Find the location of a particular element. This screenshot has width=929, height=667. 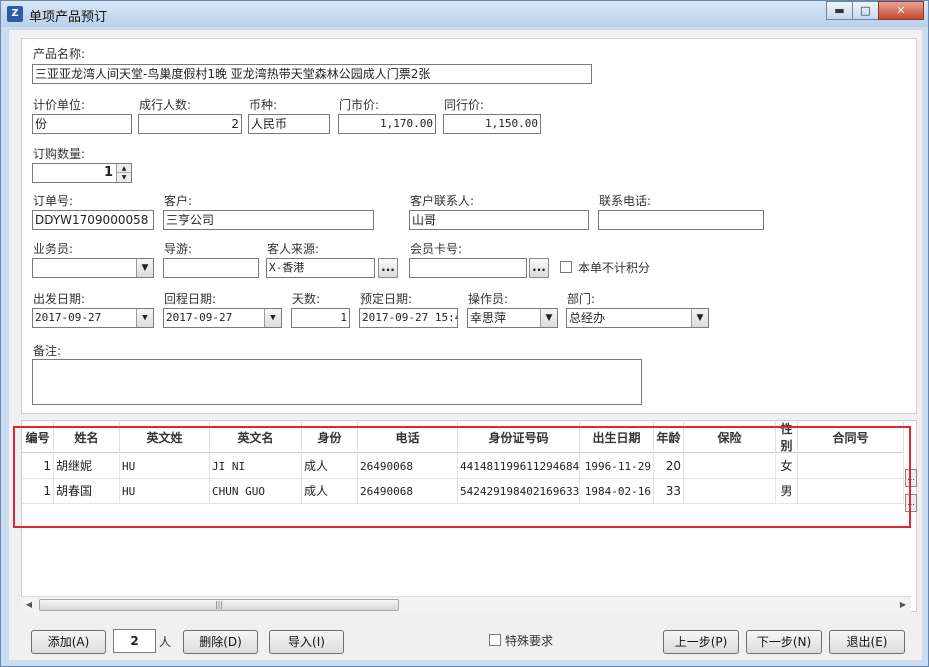

peer-price-label: 同行价: is located at coordinates (464, 105).